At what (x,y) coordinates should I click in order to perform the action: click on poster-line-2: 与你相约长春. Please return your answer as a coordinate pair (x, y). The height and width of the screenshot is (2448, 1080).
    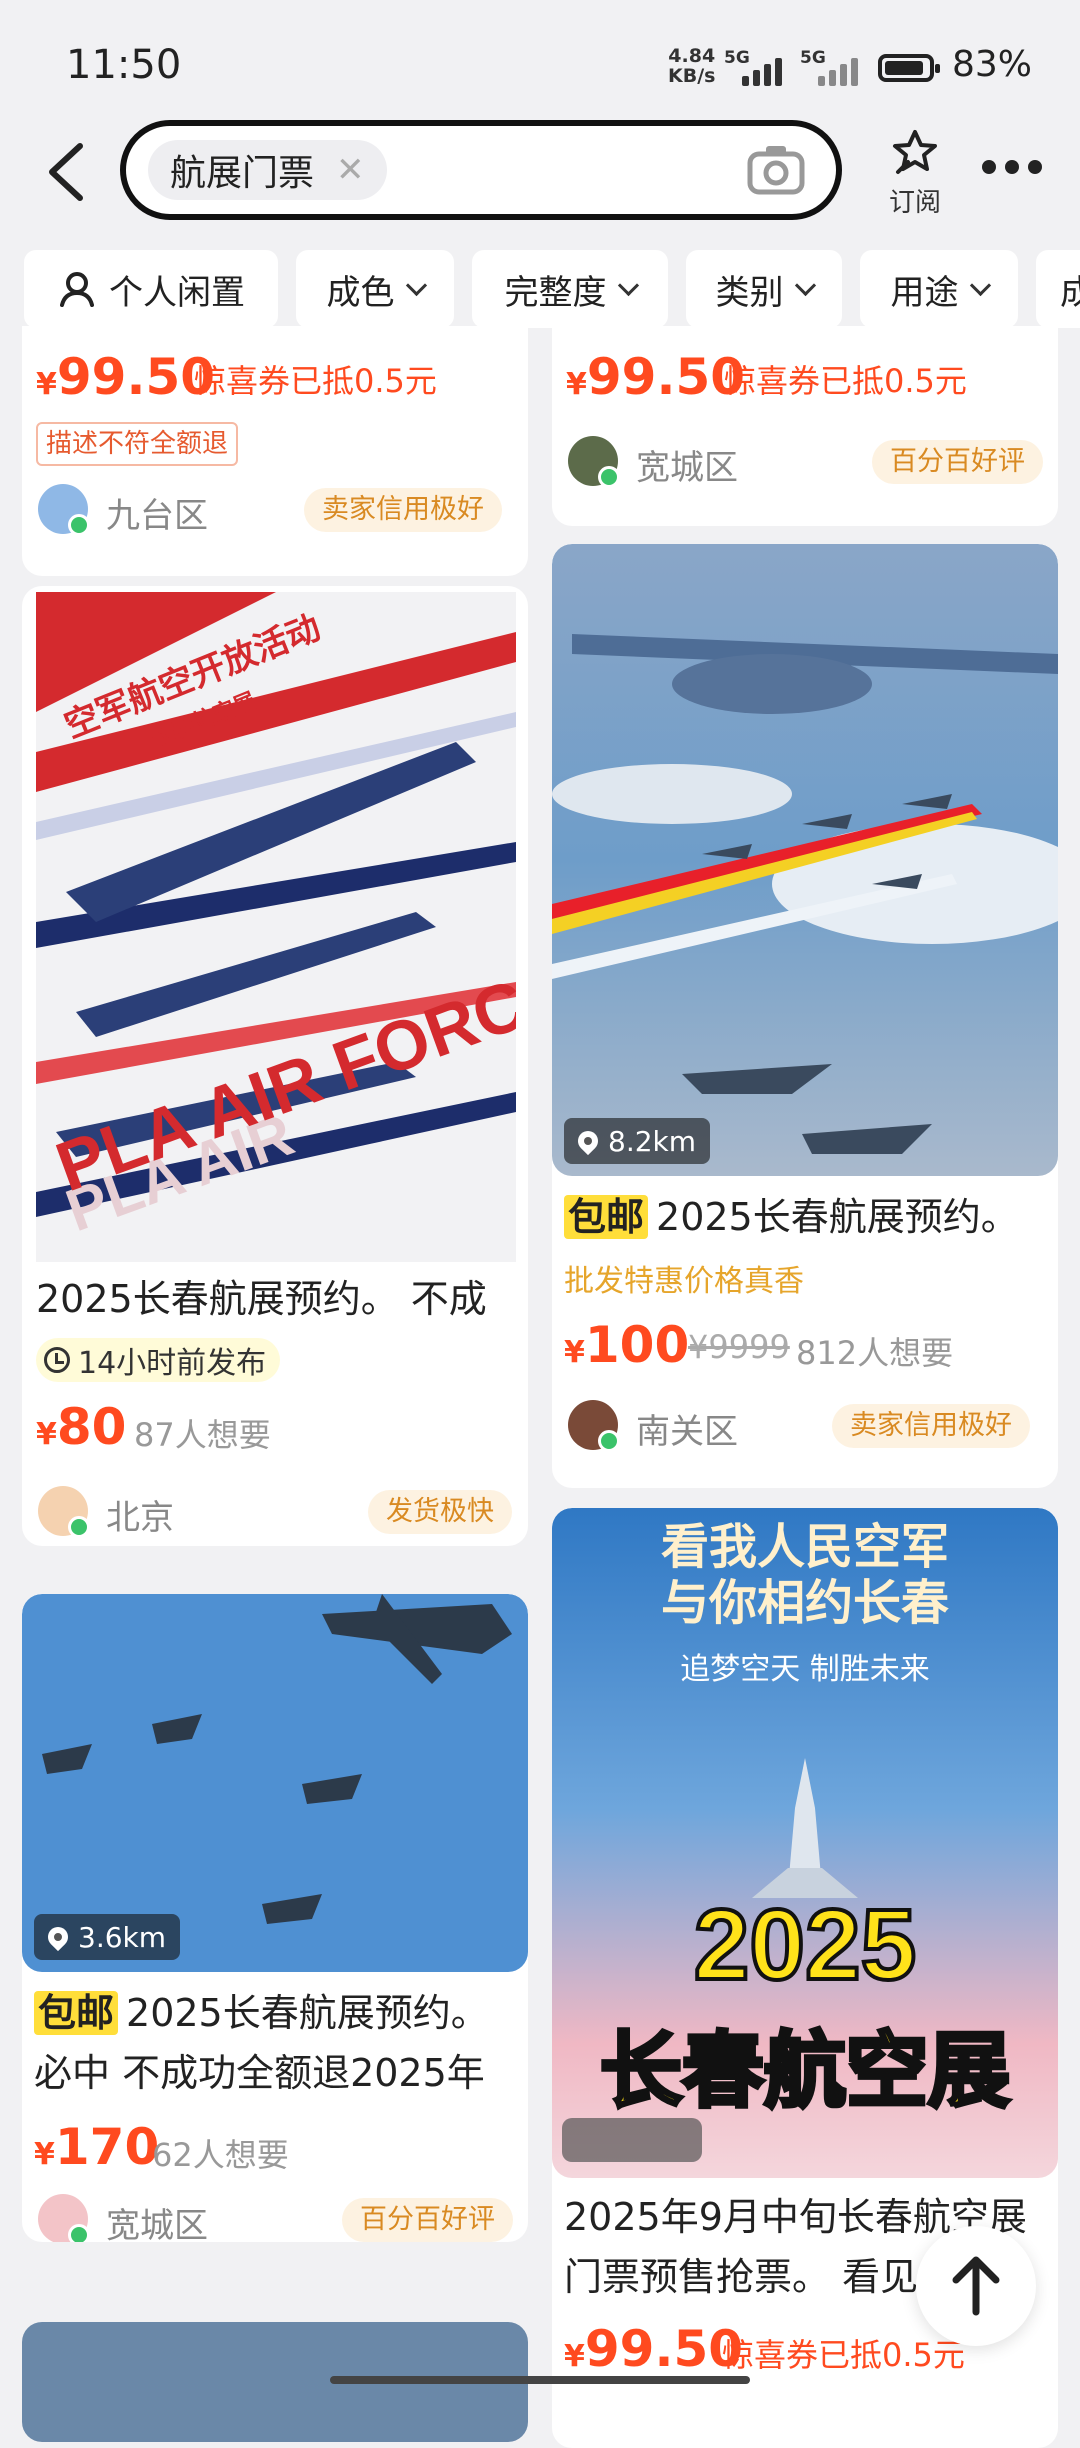
    Looking at the image, I should click on (804, 1603).